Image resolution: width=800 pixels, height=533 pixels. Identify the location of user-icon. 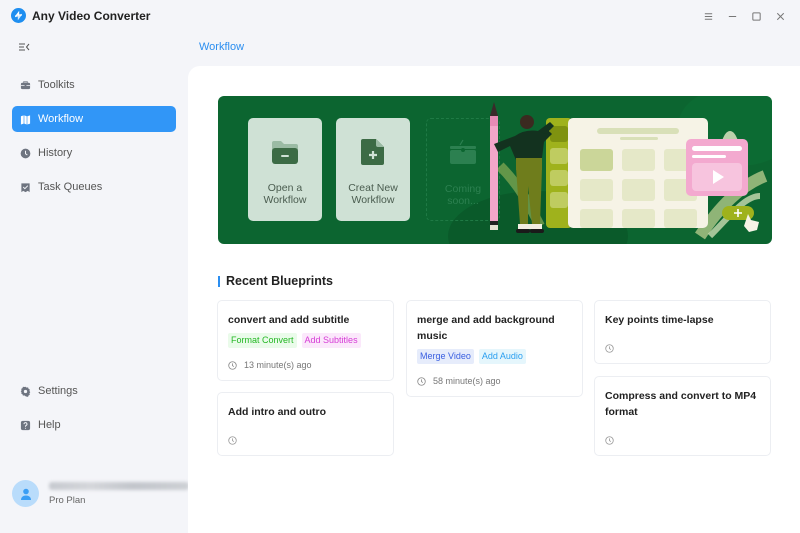
(25, 494).